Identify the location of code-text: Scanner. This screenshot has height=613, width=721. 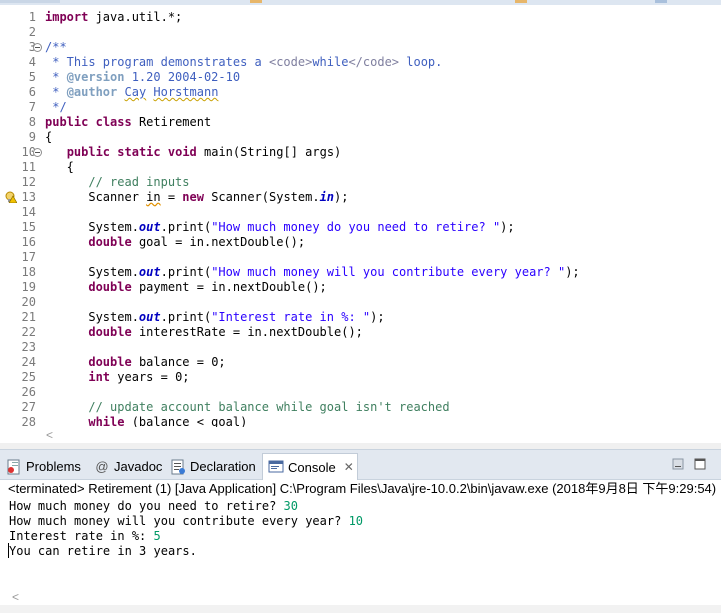
(96, 197).